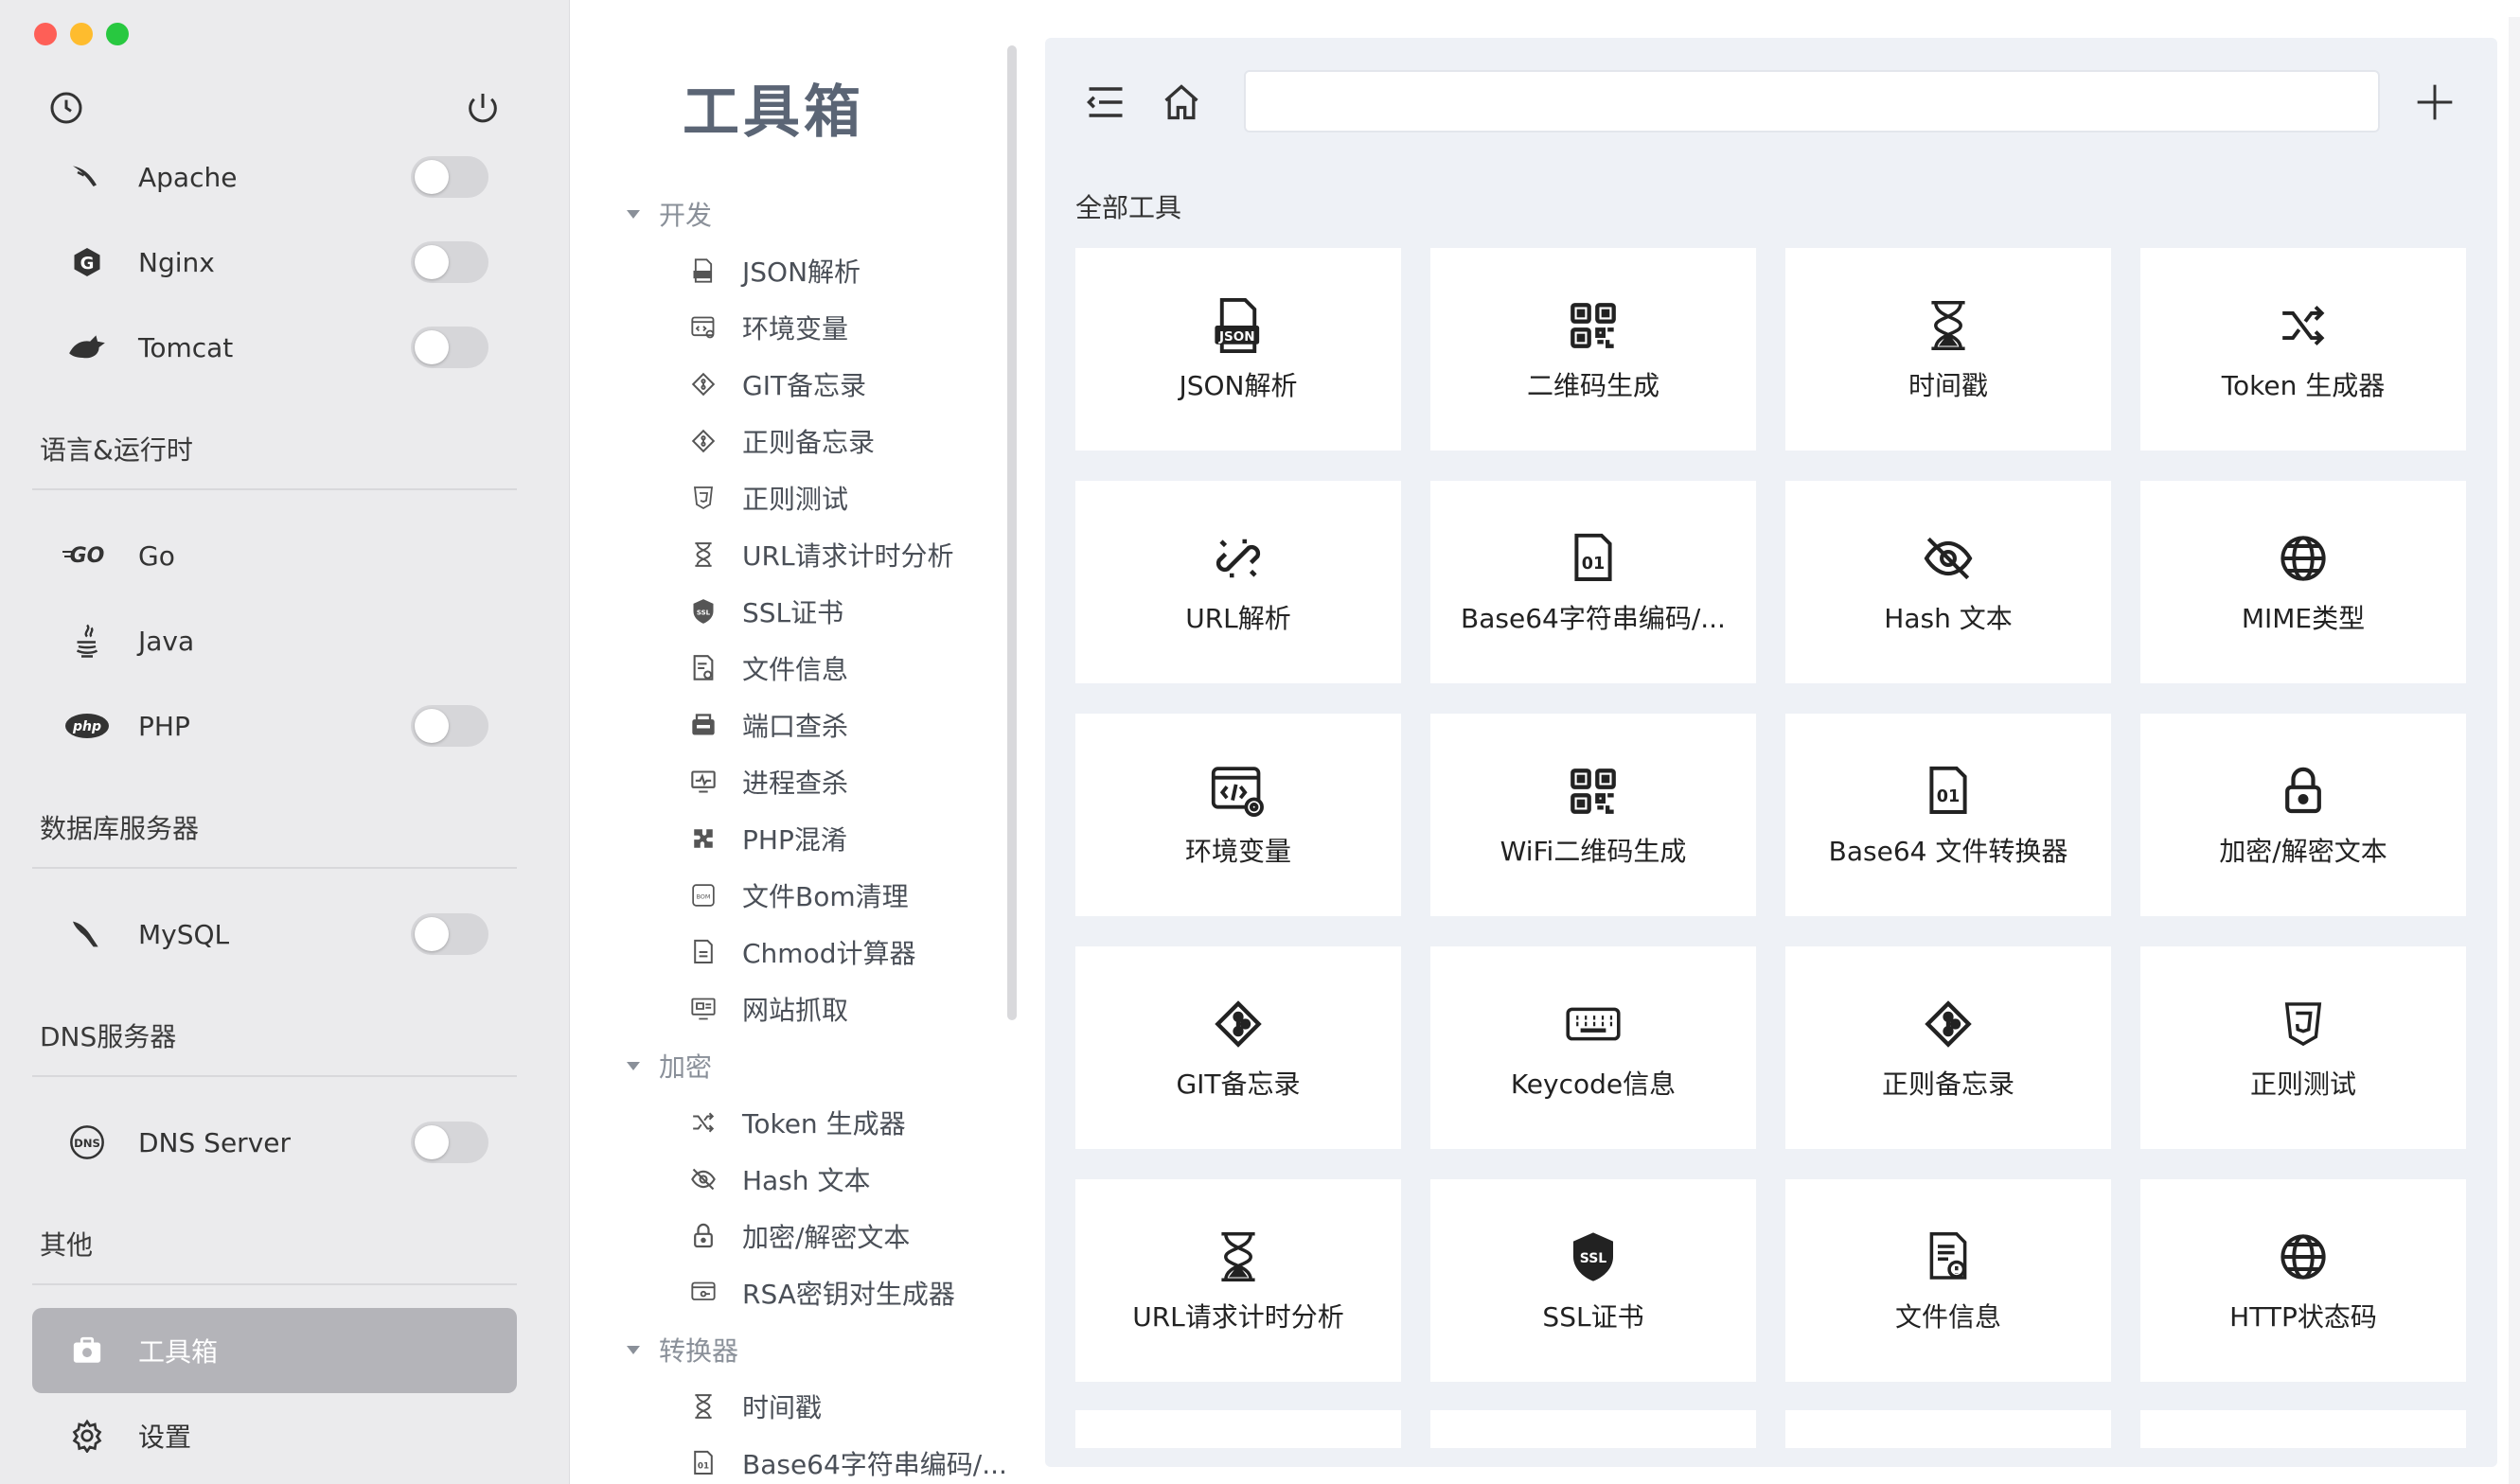  What do you see at coordinates (703, 782) in the screenshot?
I see `monitor-pulse-icon` at bounding box center [703, 782].